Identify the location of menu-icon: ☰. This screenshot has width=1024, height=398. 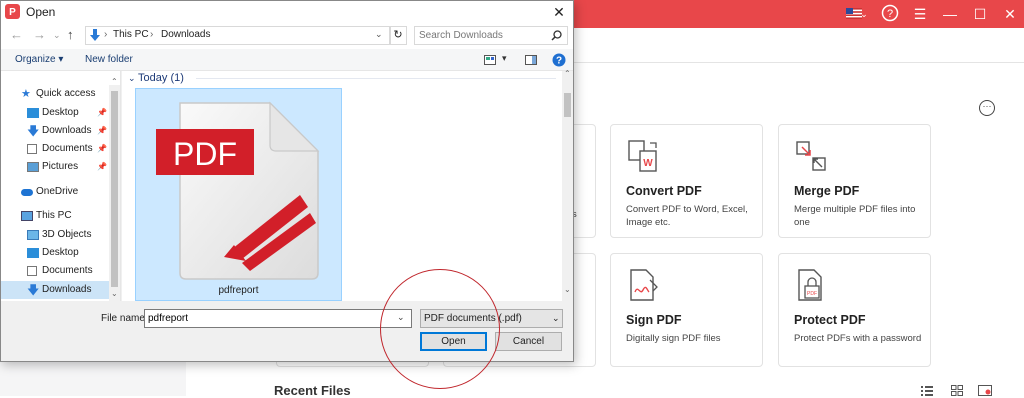
(920, 14).